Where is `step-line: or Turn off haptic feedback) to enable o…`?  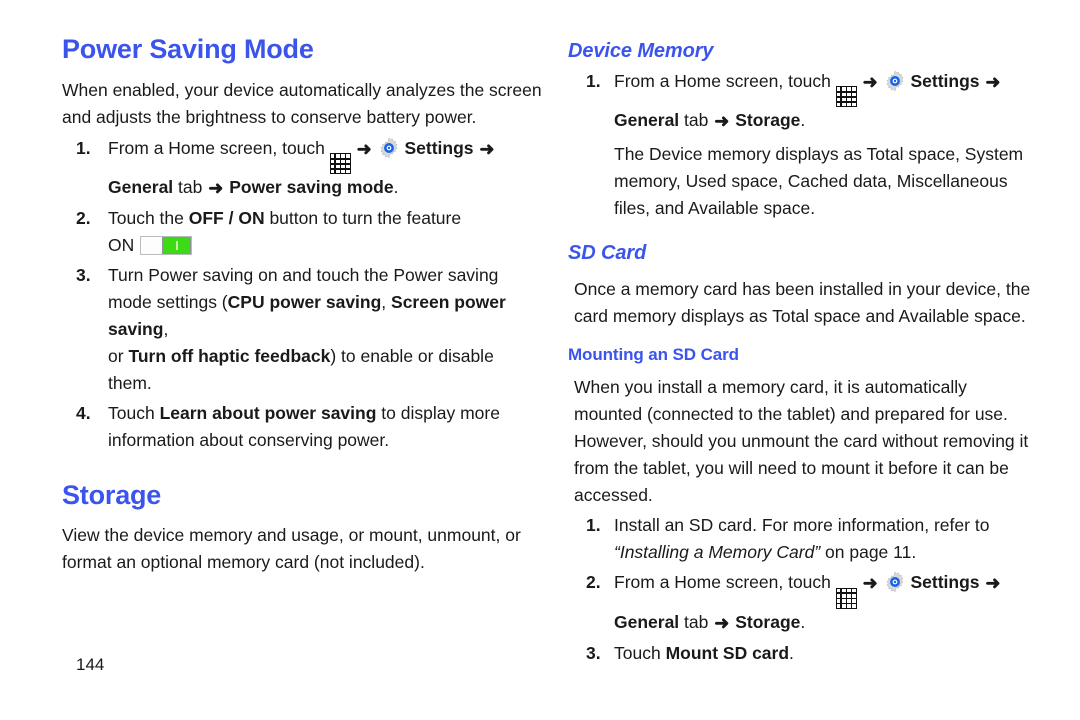 step-line: or Turn off haptic feedback) to enable o… is located at coordinates (325, 370).